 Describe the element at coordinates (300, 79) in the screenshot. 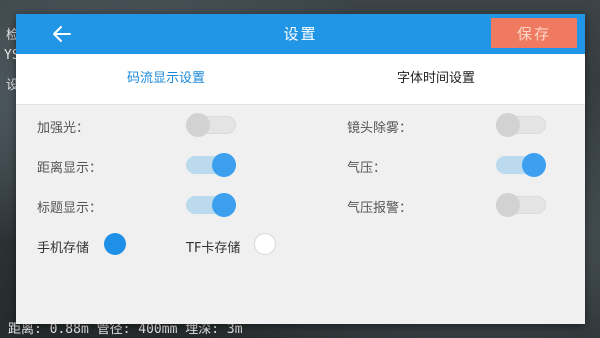

I see `tab-bar: 码流显示设置 字体时间设置` at that location.